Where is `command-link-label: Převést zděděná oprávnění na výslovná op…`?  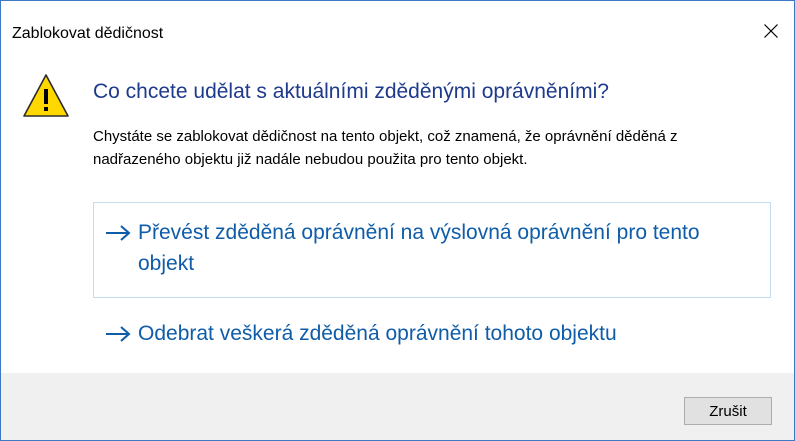
command-link-label: Převést zděděná oprávnění na výslovná op… is located at coordinates (419, 248).